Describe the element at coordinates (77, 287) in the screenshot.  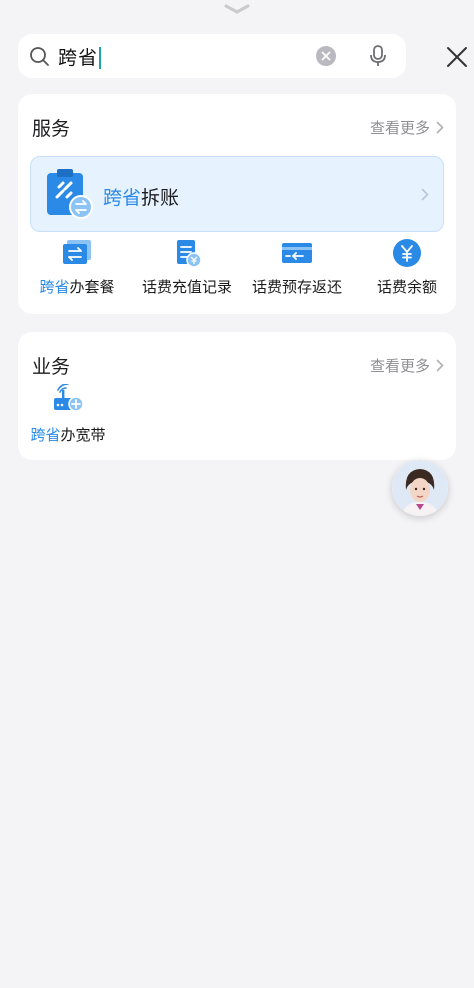
I see `service-label: 跨省办套餐` at that location.